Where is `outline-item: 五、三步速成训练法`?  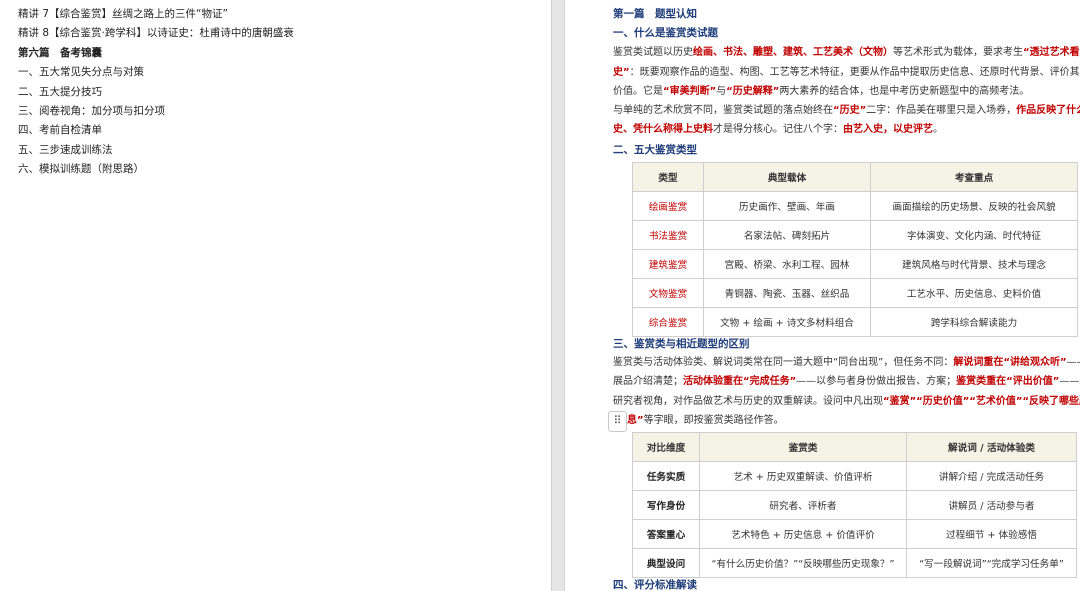
outline-item: 五、三步速成训练法 is located at coordinates (65, 150).